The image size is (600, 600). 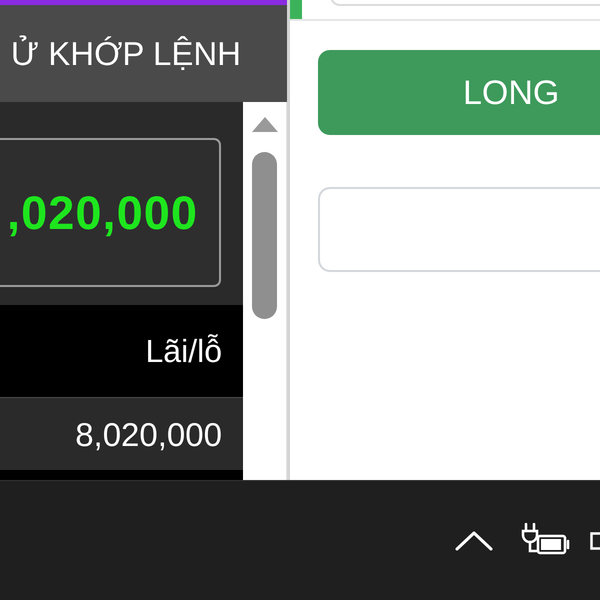 I want to click on long-button: LONG, so click(x=459, y=92).